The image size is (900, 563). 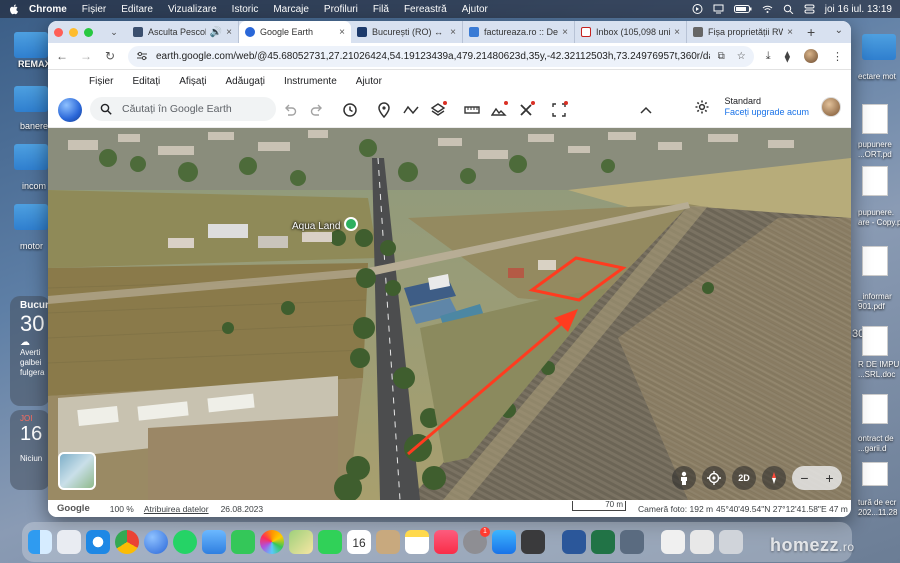 I want to click on menu-file: Fișier, so click(x=94, y=9).